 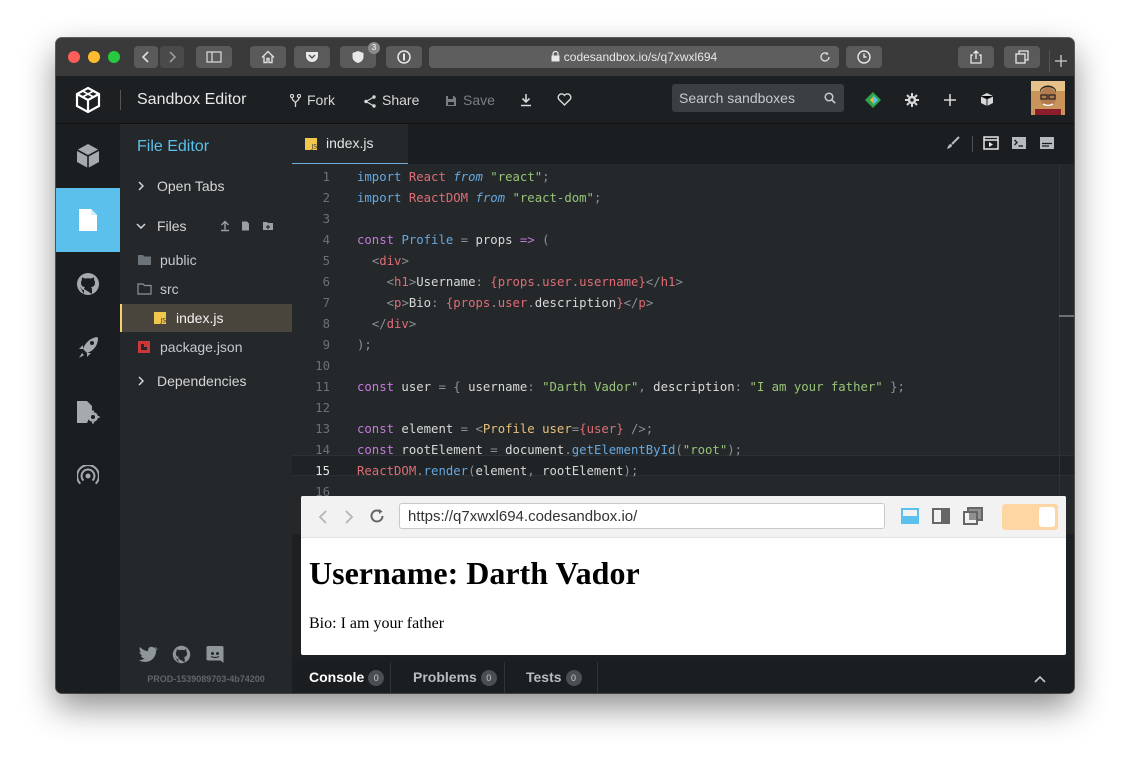 I want to click on upload-icon, so click(x=225, y=226).